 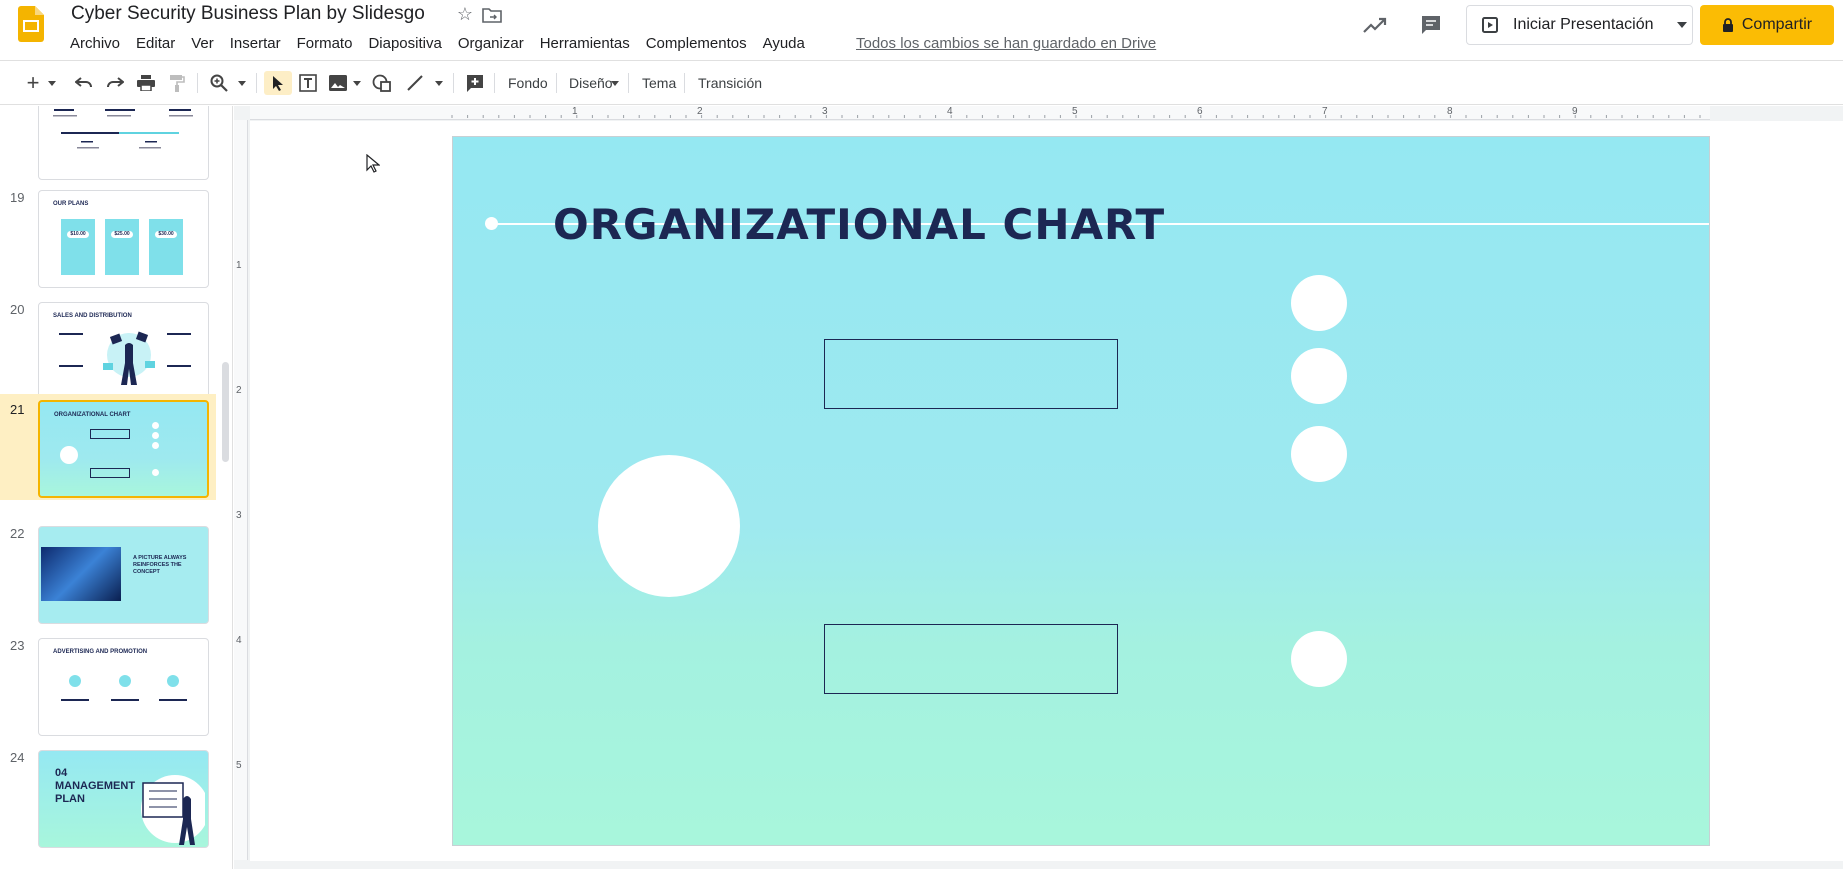 I want to click on background-button: Fondo, so click(x=528, y=83).